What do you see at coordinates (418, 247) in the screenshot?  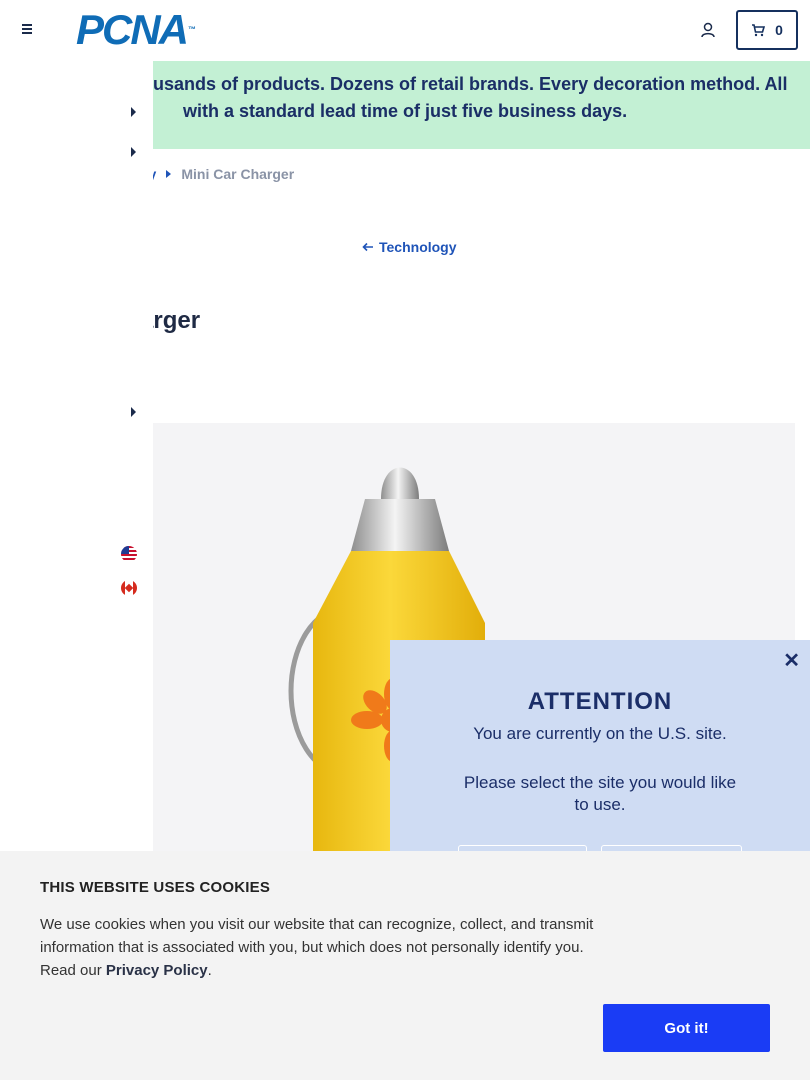 I see `back-link-label: Technology` at bounding box center [418, 247].